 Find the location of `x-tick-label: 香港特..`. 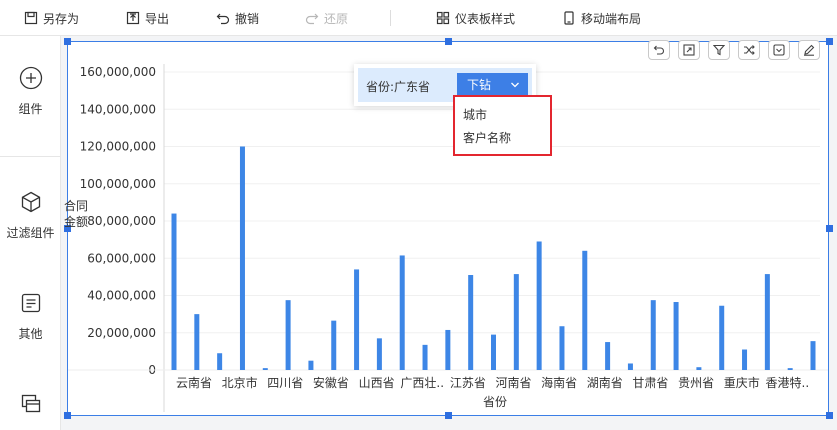

x-tick-label: 香港特.. is located at coordinates (788, 382).